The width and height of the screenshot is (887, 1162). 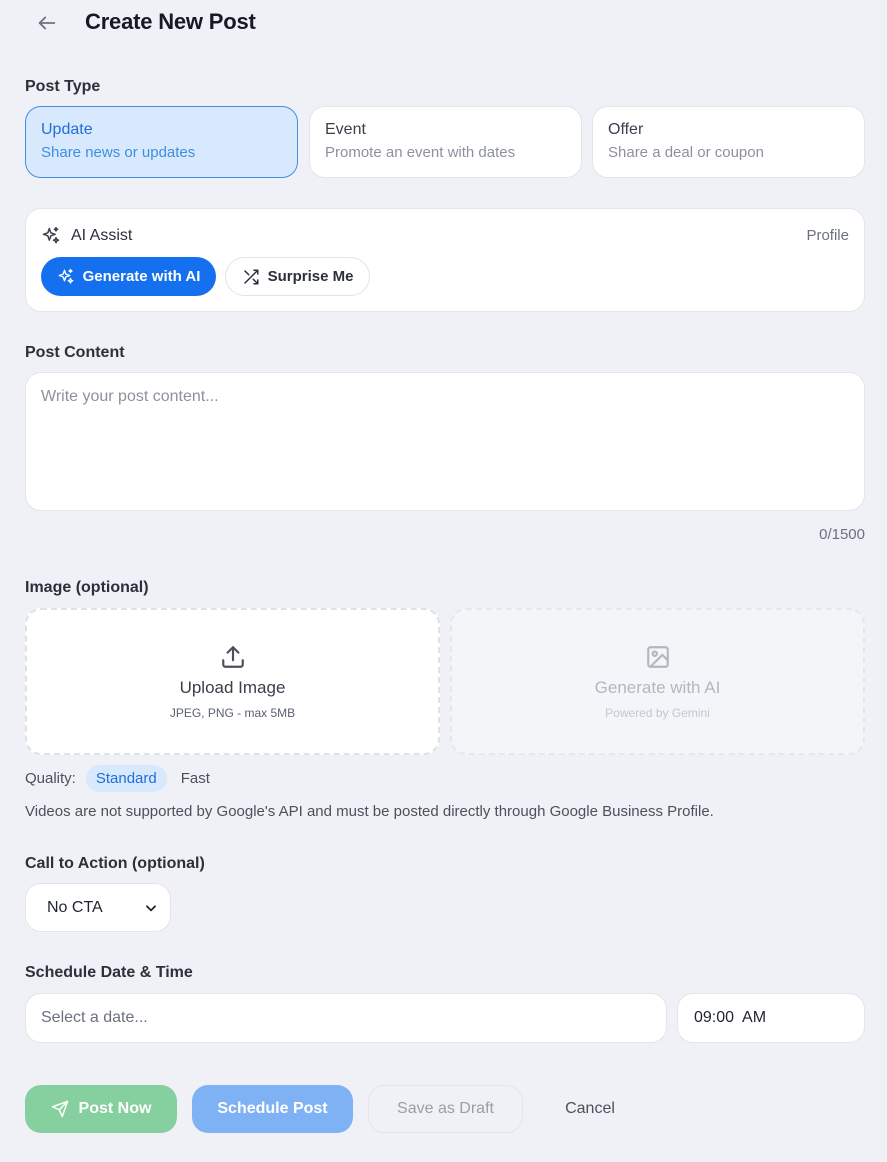 I want to click on generate-with-ai-button: Generate with AI, so click(x=128, y=276).